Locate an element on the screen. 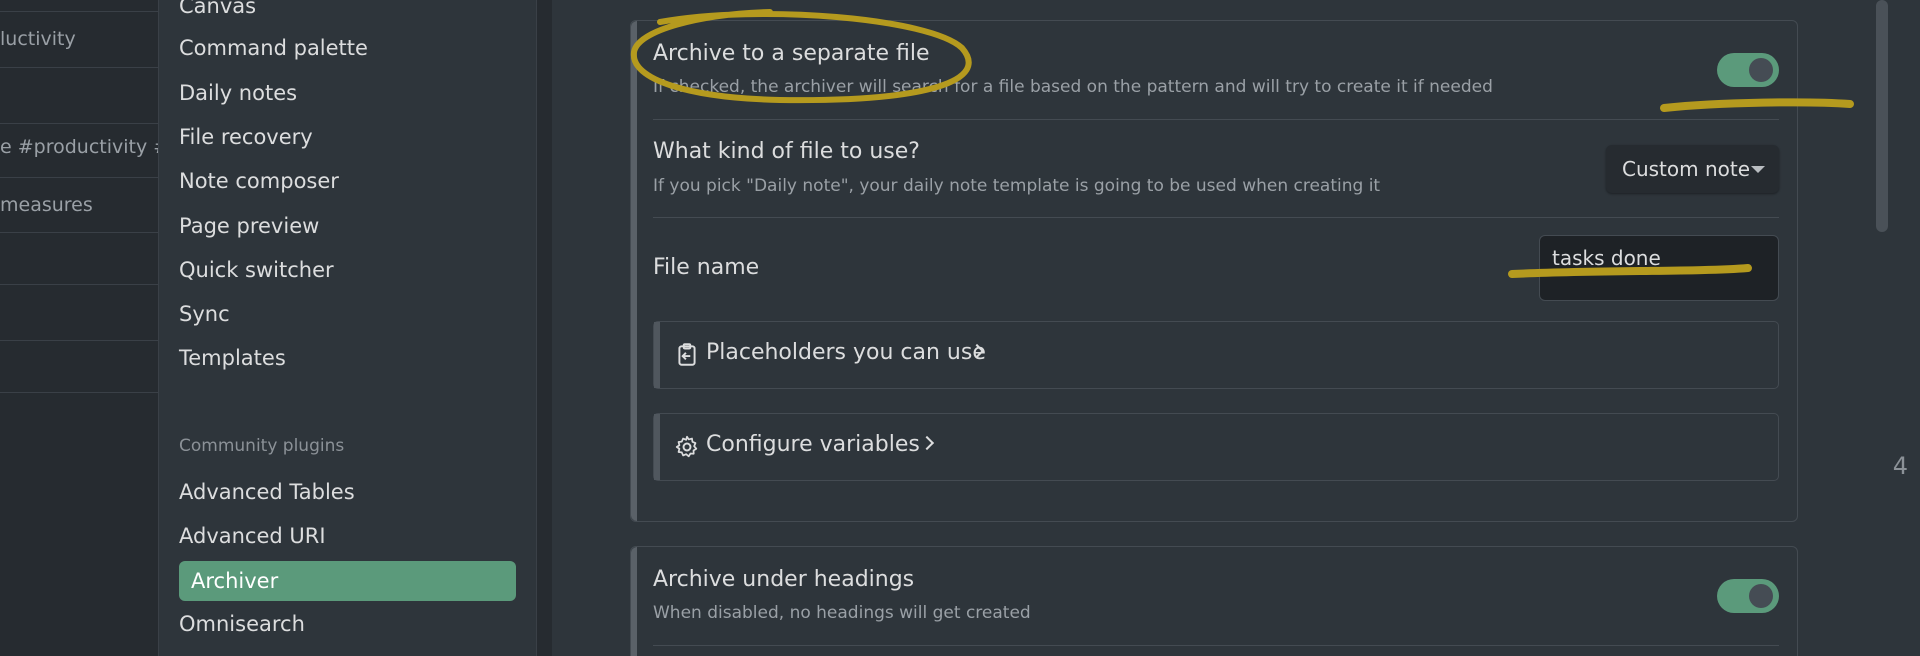 The width and height of the screenshot is (1920, 656). scrollbar is located at coordinates (1882, 116).